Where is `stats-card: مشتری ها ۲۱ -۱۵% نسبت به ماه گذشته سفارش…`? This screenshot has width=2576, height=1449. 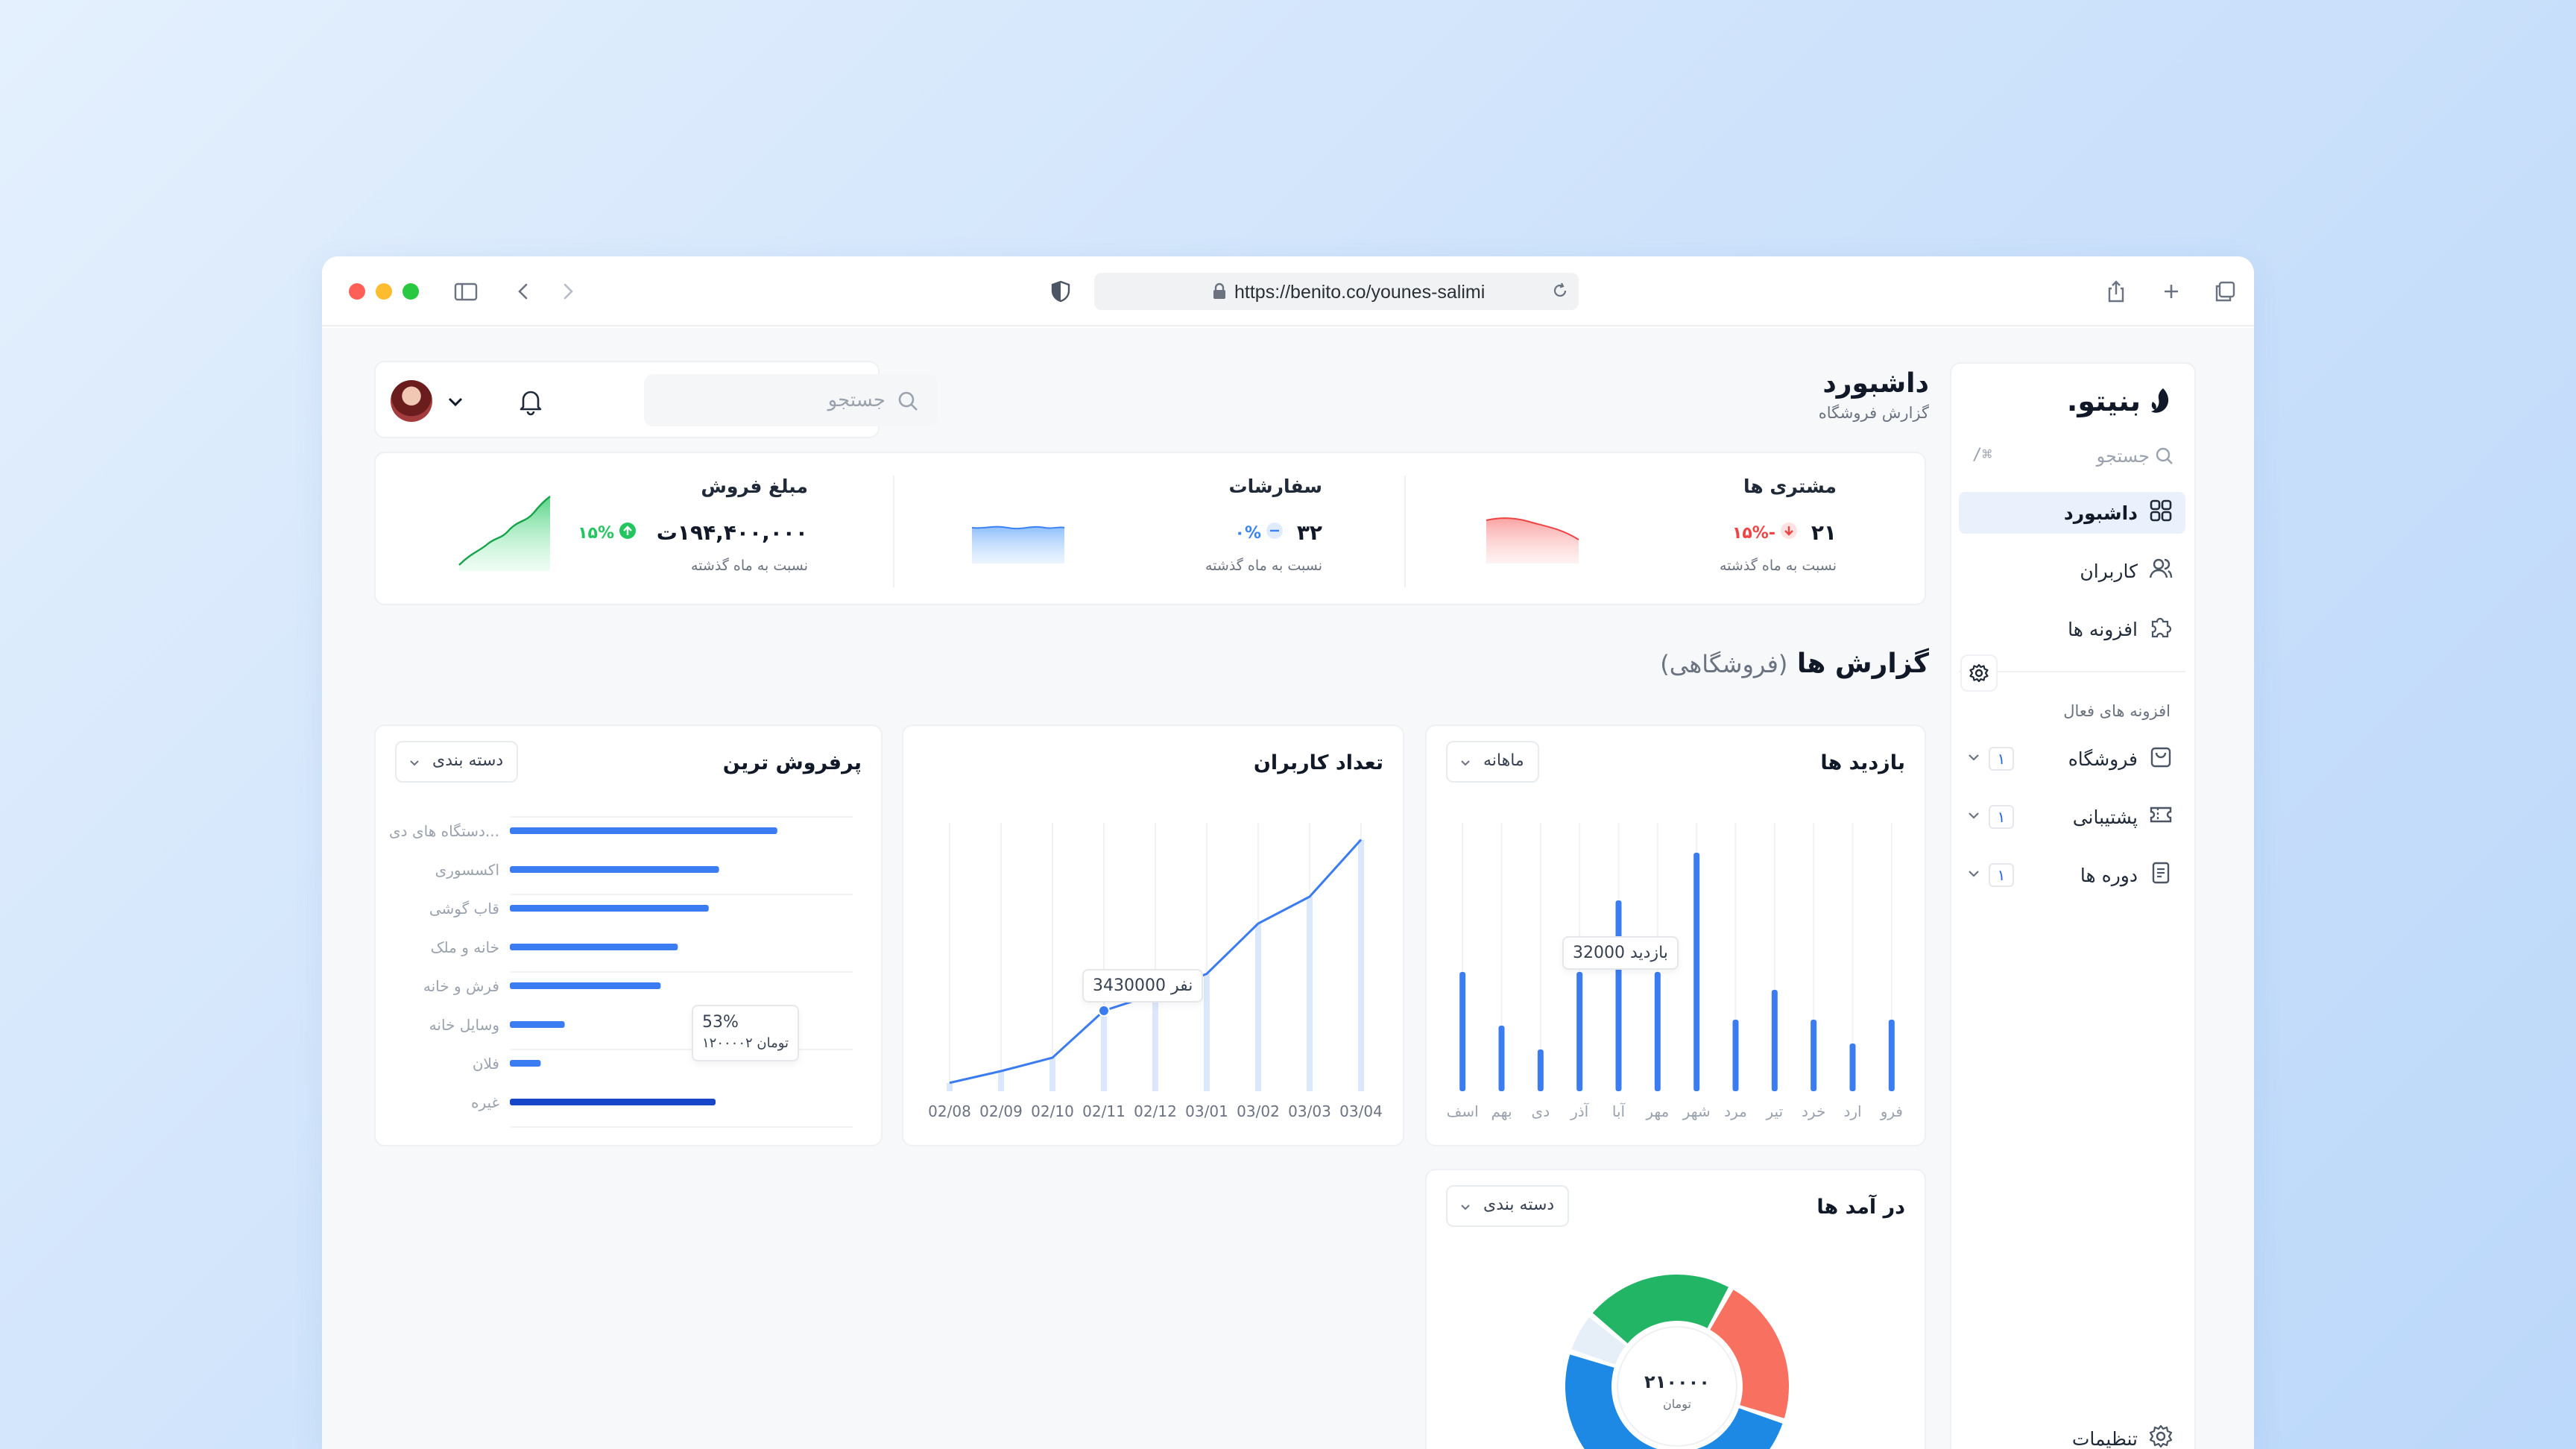
stats-card: مشتری ها ۲۱ -۱۵% نسبت به ماه گذشته سفارش… is located at coordinates (1150, 528).